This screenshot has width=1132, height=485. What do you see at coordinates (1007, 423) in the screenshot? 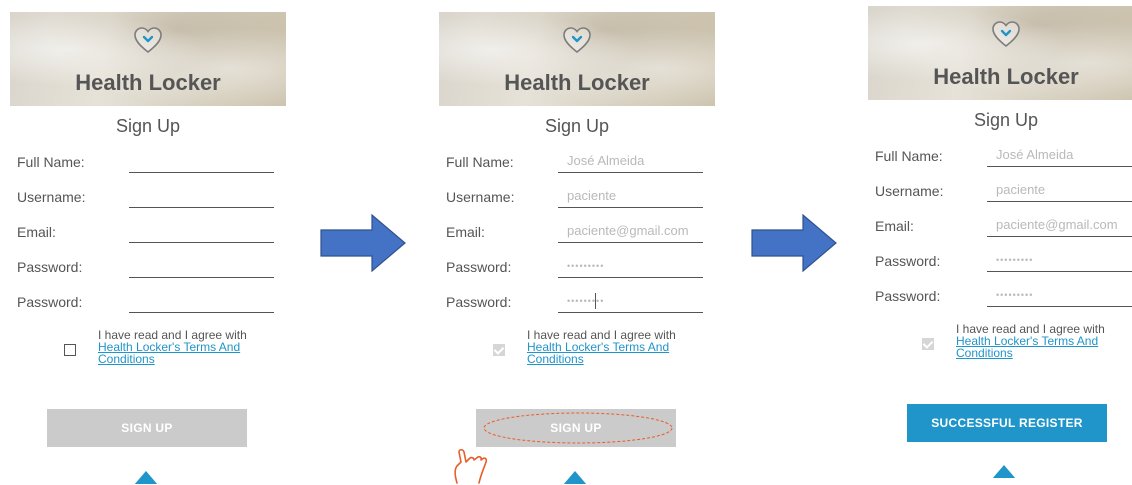
I see `successful-register-button: SUCCESSFUL REGISTER` at bounding box center [1007, 423].